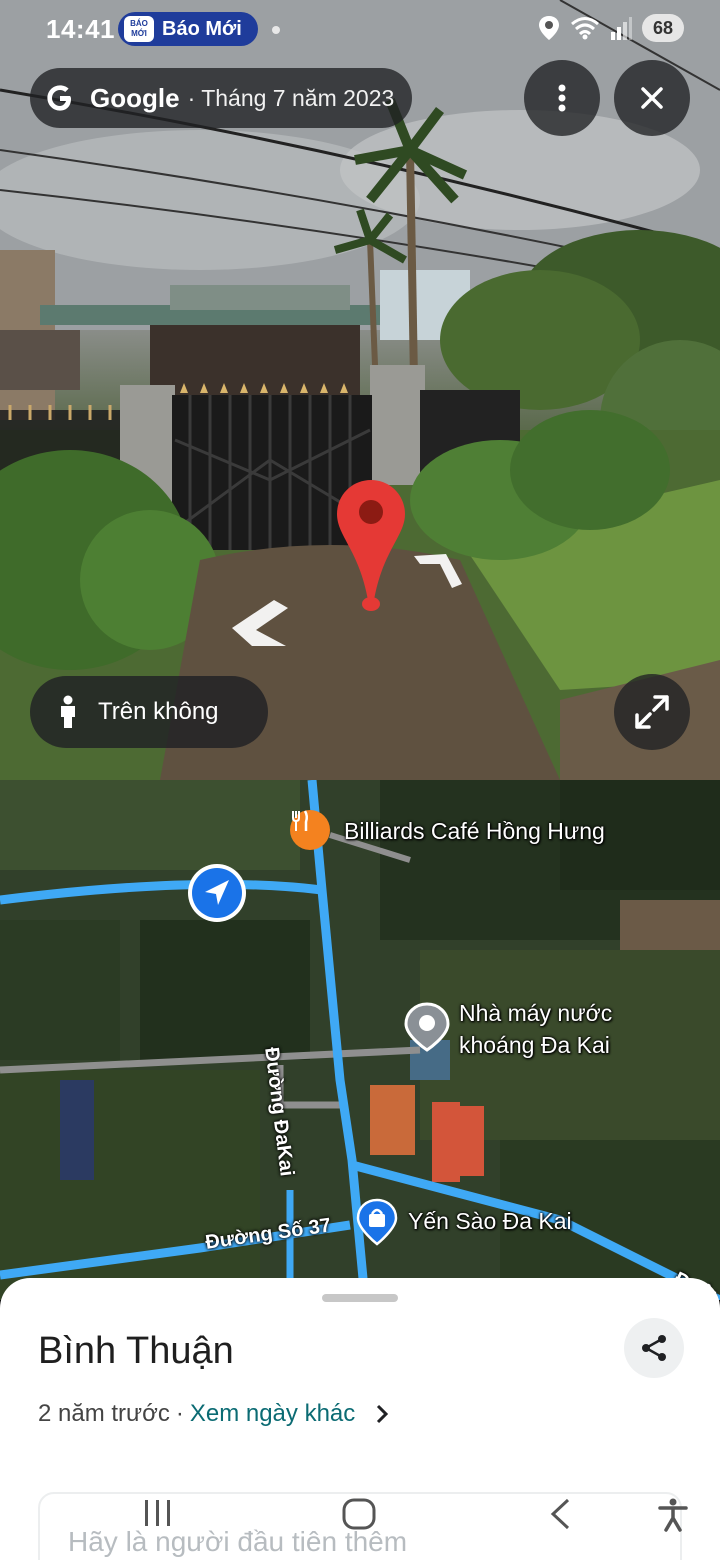  I want to click on chevron-right-icon, so click(382, 1414).